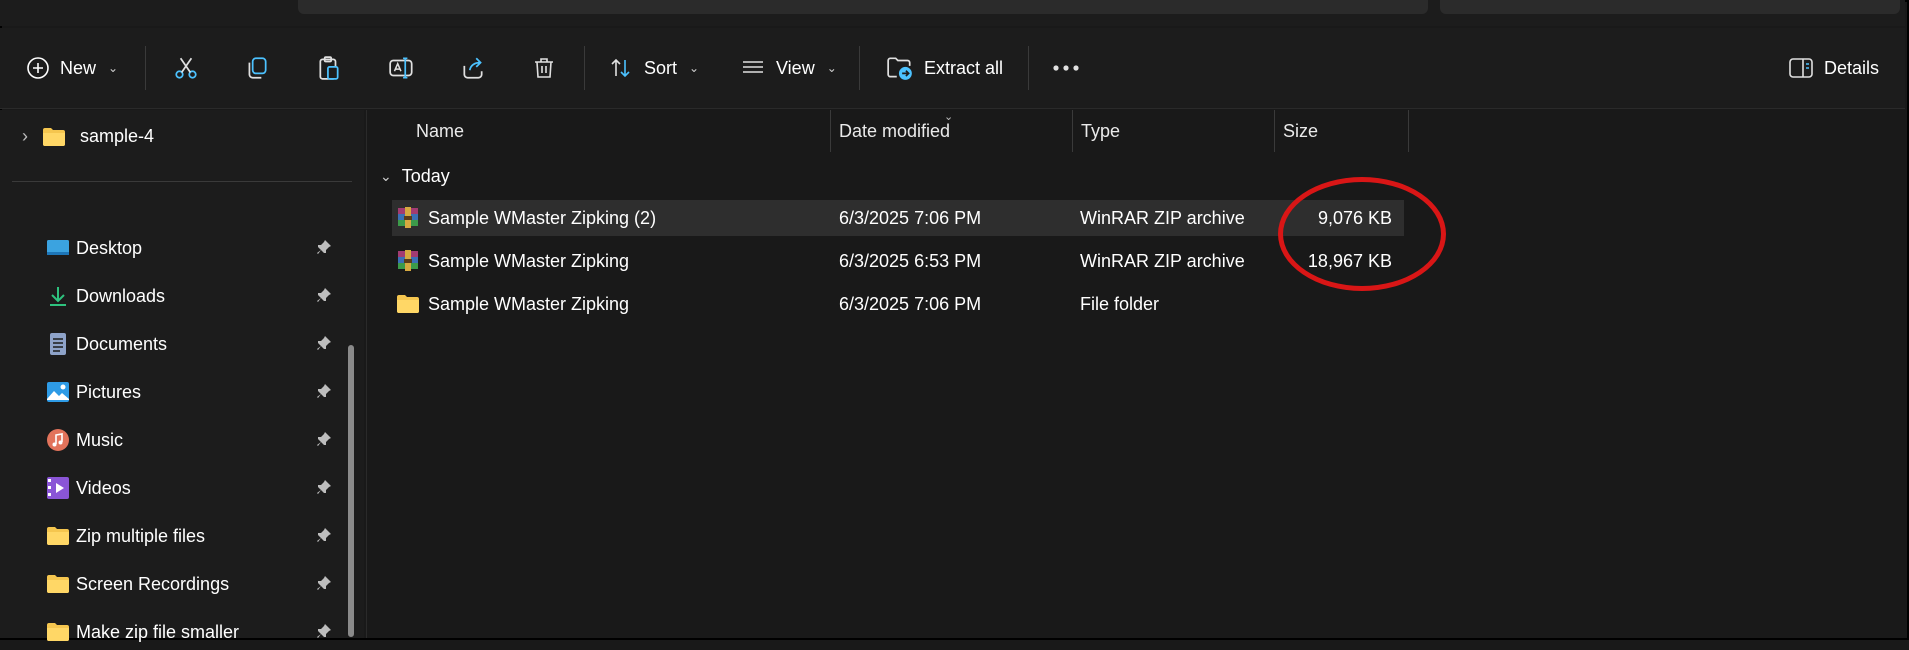 The width and height of the screenshot is (1909, 650). I want to click on plus-circle-icon, so click(38, 68).